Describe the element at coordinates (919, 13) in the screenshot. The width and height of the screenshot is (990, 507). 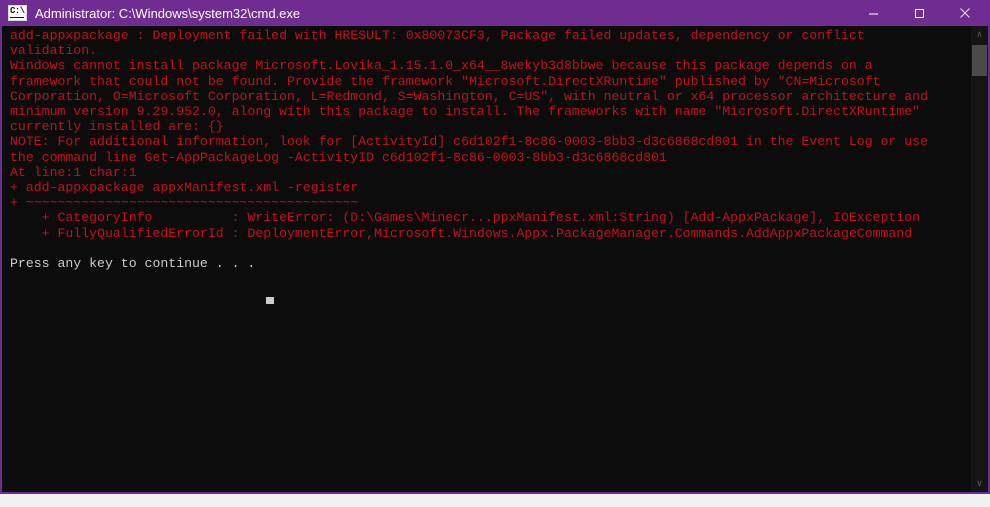
I see `maximize-button` at that location.